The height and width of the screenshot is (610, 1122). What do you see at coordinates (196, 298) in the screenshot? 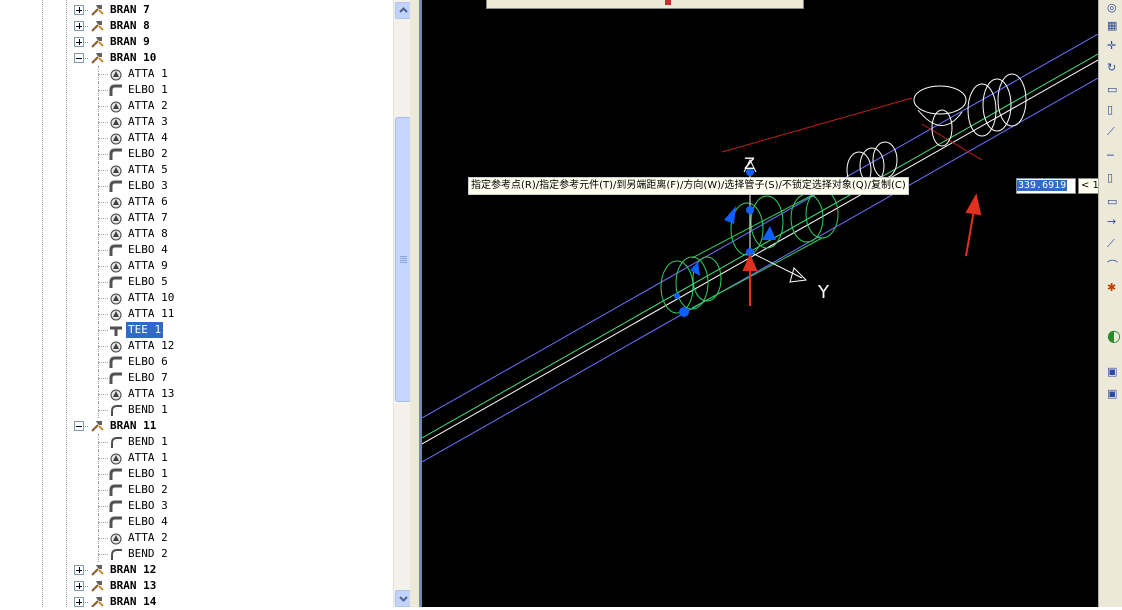
I see `tree-element-row: ATTA 10` at bounding box center [196, 298].